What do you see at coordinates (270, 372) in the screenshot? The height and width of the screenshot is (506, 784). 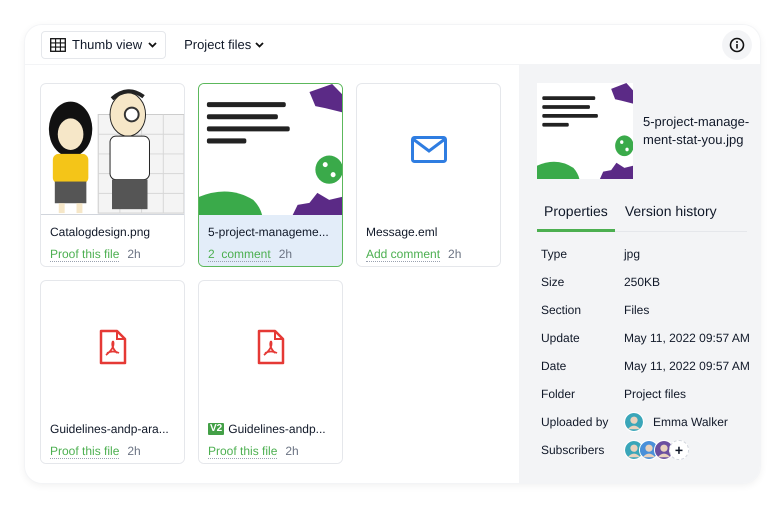 I see `file-card: V2 Guidelines-andp... Proof this file 2h` at bounding box center [270, 372].